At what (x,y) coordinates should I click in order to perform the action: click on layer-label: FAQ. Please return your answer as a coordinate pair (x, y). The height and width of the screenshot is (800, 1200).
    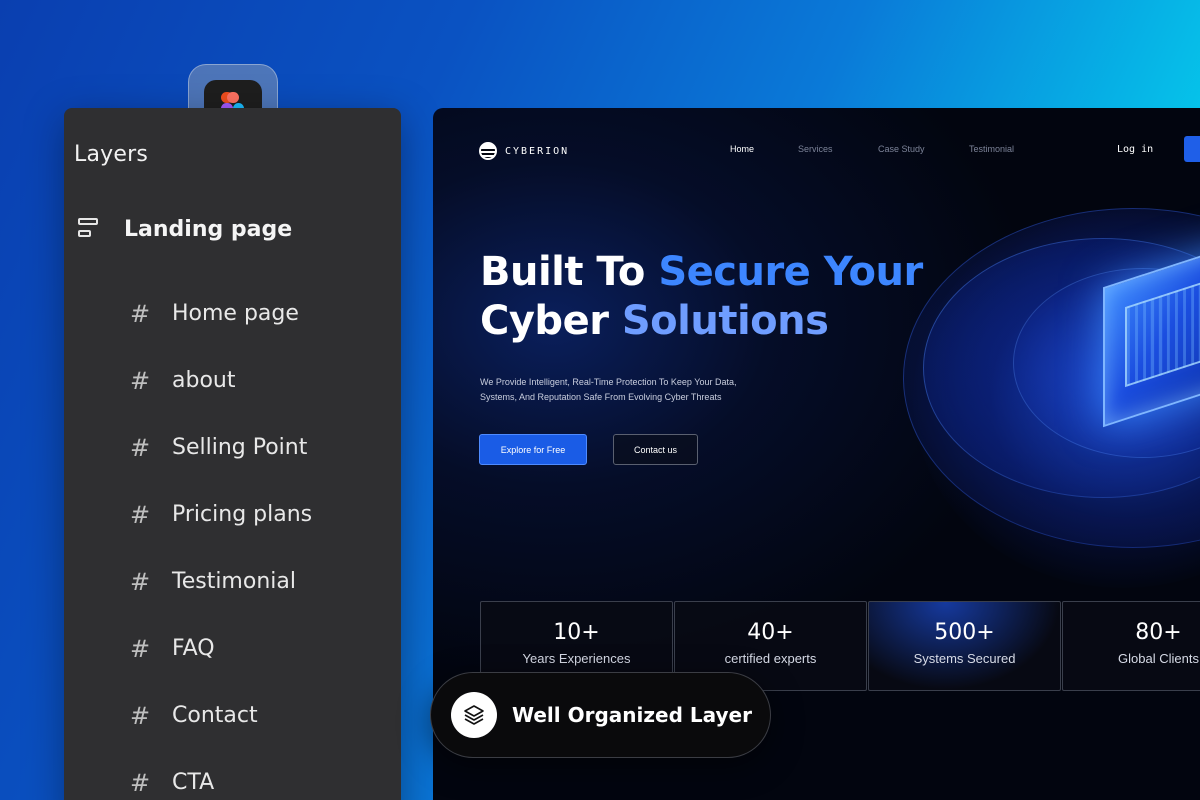
    Looking at the image, I should click on (193, 648).